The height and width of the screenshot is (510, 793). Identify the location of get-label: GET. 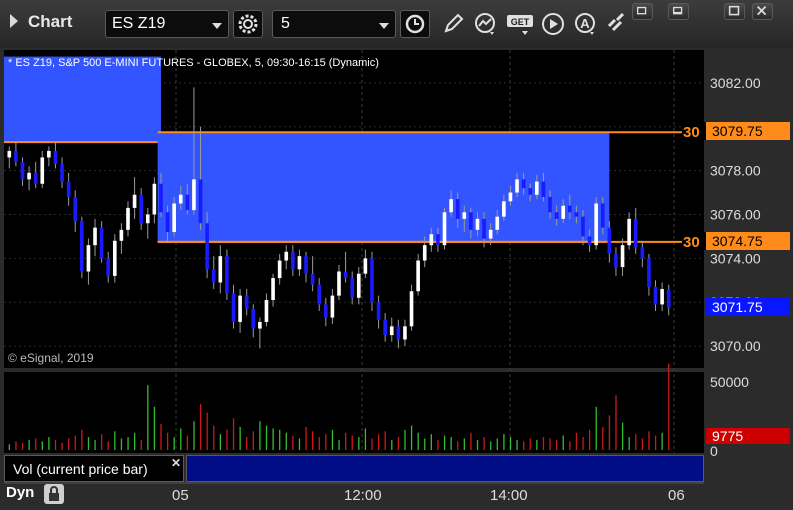
(520, 22).